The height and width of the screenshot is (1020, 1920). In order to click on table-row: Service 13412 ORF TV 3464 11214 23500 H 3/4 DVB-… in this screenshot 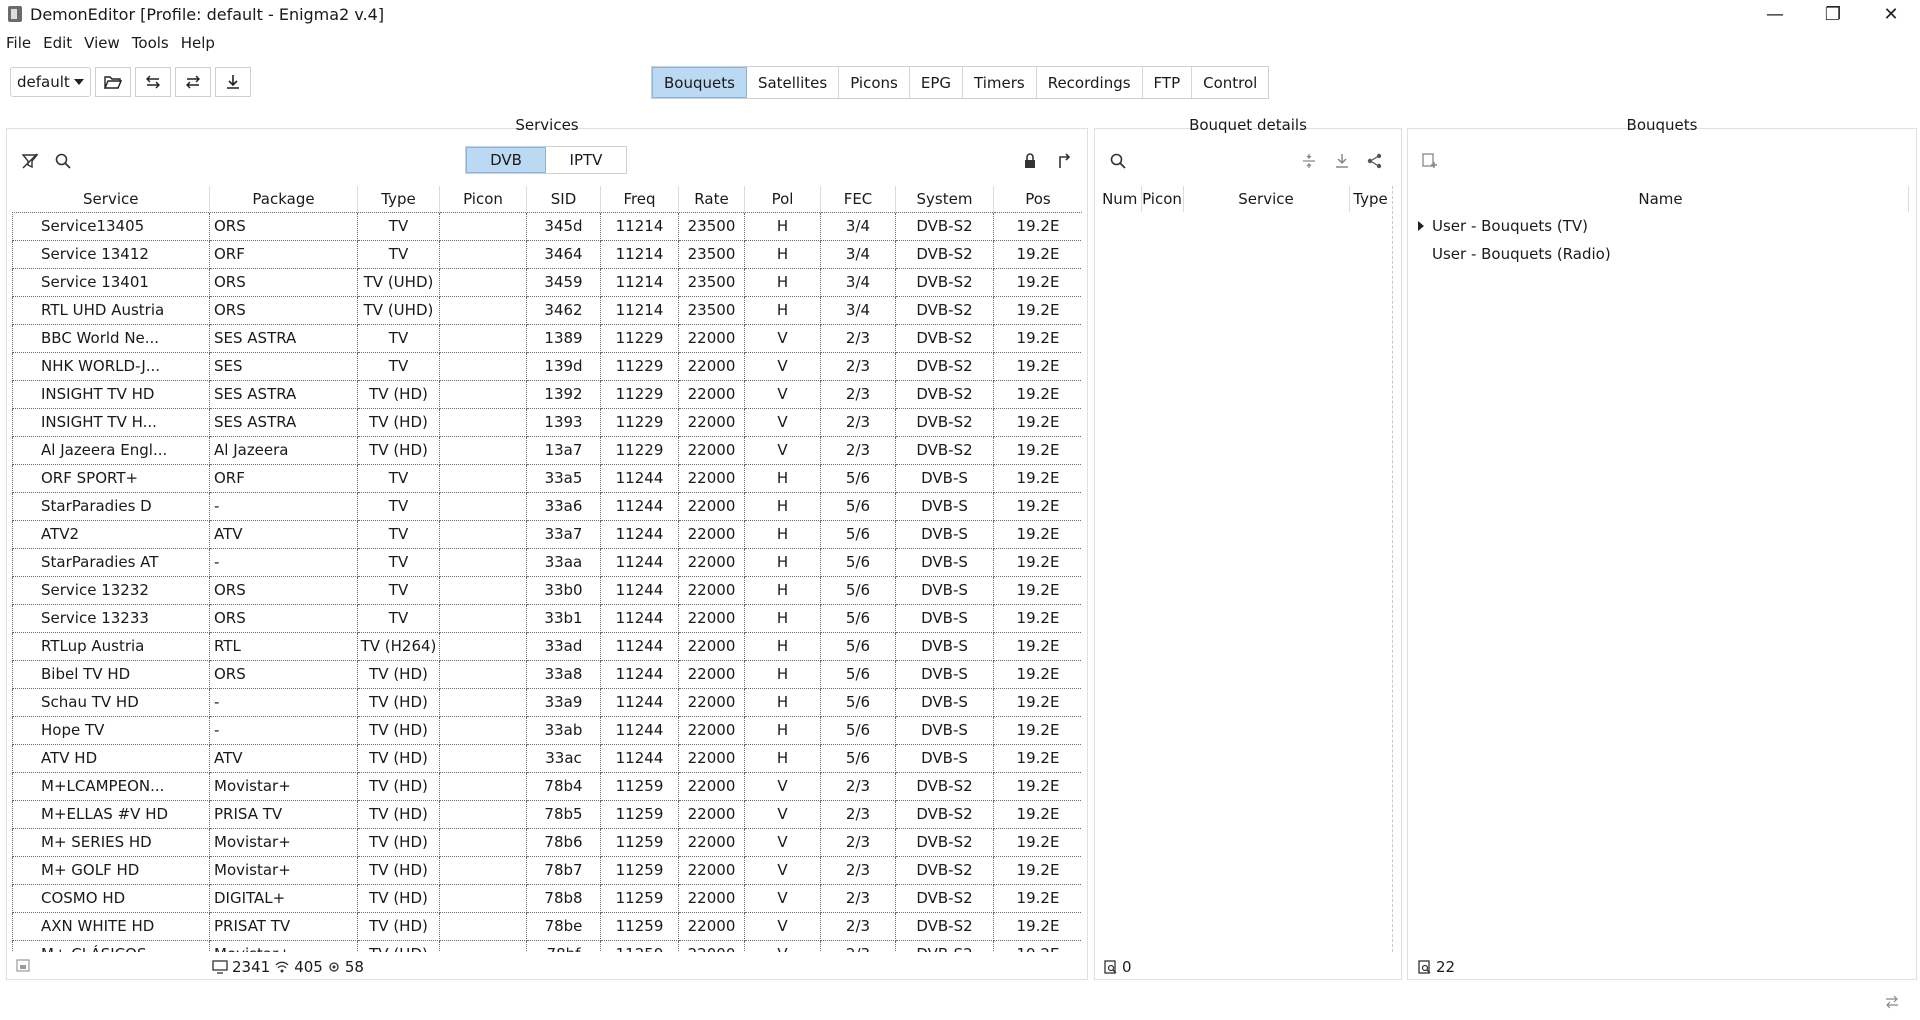, I will do `click(547, 254)`.